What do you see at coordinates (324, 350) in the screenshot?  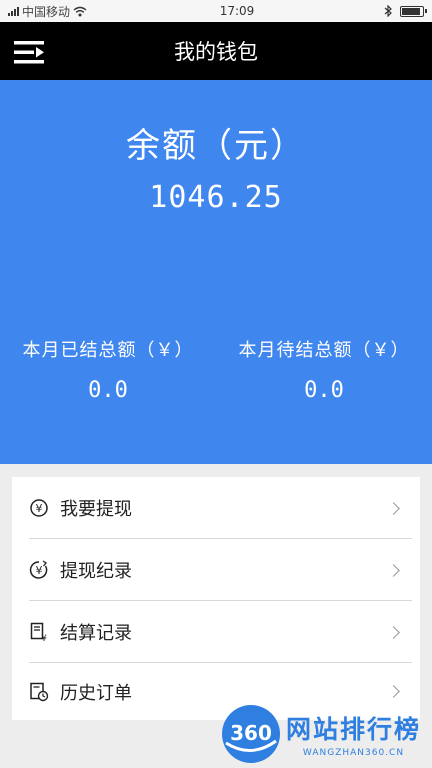 I see `pending-label: 本月待结总额（￥）` at bounding box center [324, 350].